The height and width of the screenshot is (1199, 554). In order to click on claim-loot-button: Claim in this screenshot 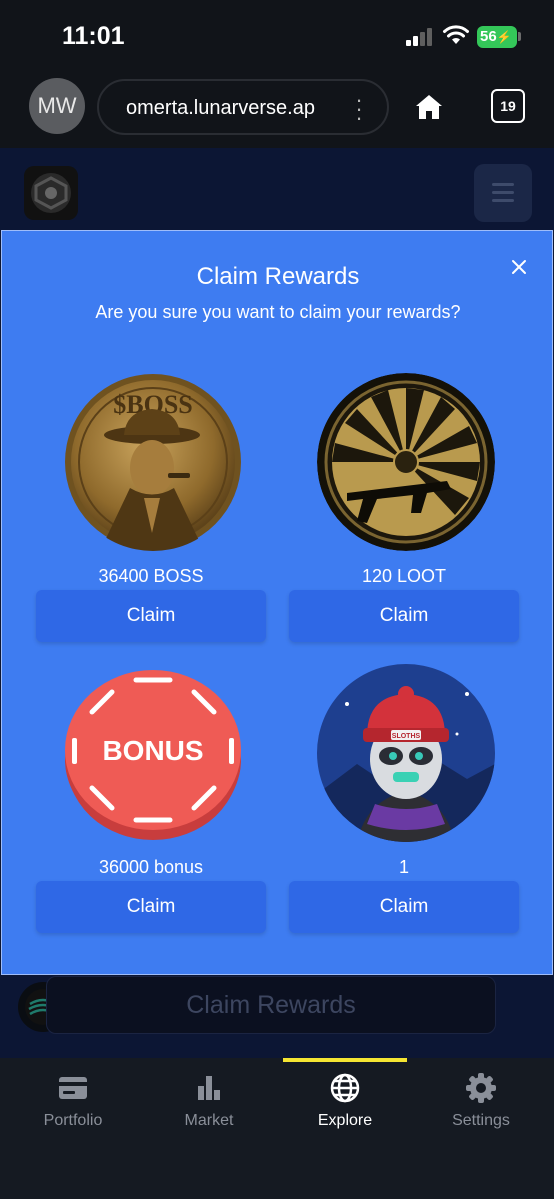, I will do `click(404, 616)`.